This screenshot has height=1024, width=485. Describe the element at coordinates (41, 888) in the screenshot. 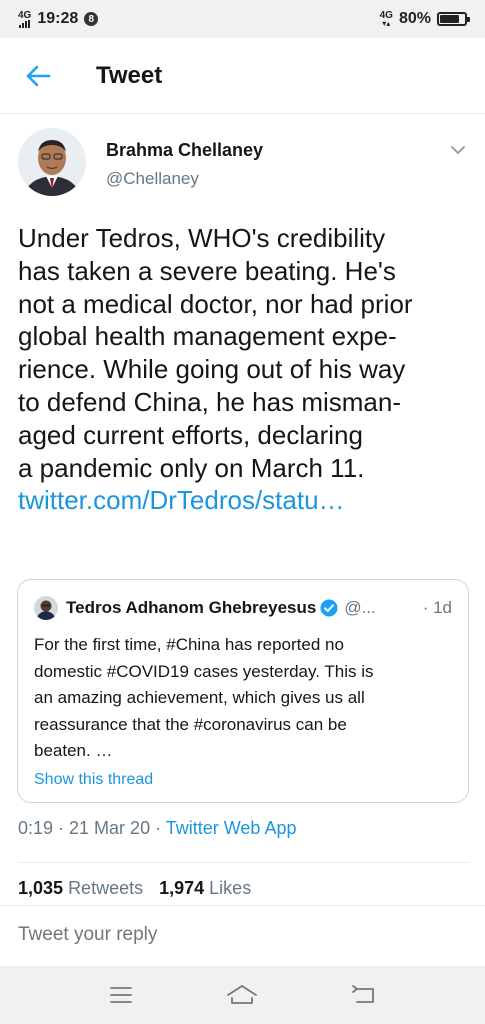

I see `retweet-count: 1,035` at that location.